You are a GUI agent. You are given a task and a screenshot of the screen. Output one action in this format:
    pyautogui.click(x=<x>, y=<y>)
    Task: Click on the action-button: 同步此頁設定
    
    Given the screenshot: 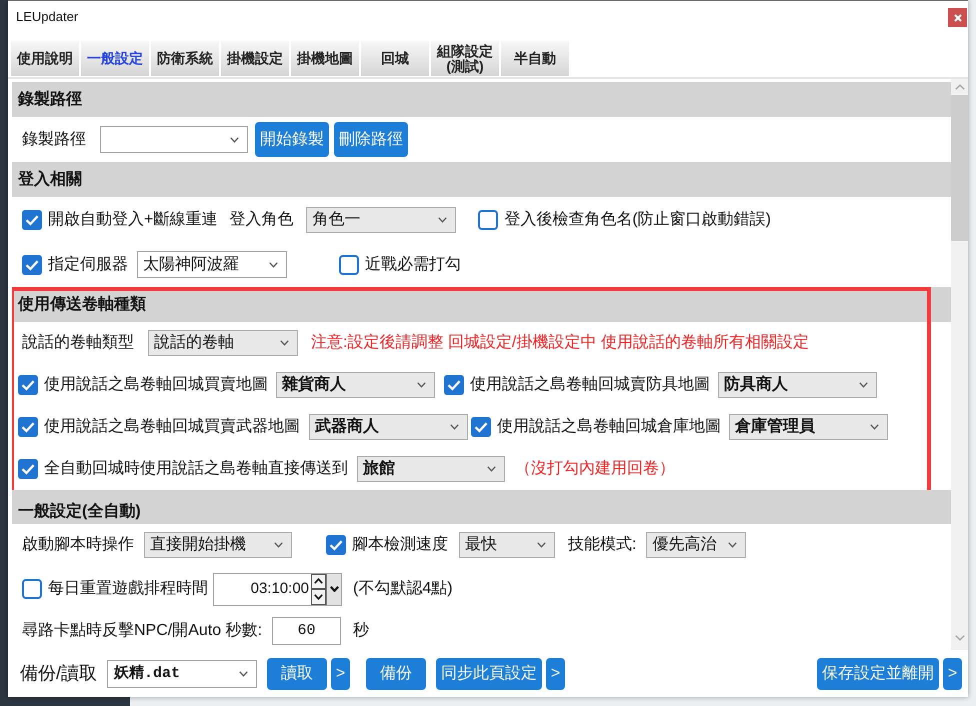 What is the action you would take?
    pyautogui.click(x=489, y=674)
    